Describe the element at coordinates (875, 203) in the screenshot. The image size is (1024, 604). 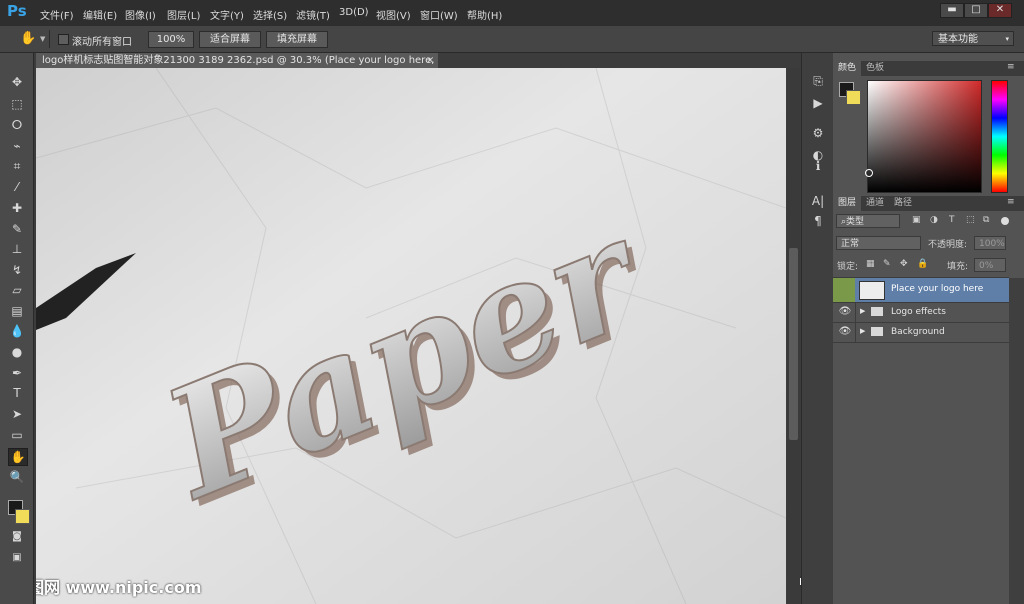
I see `tab-channels: 通道` at that location.